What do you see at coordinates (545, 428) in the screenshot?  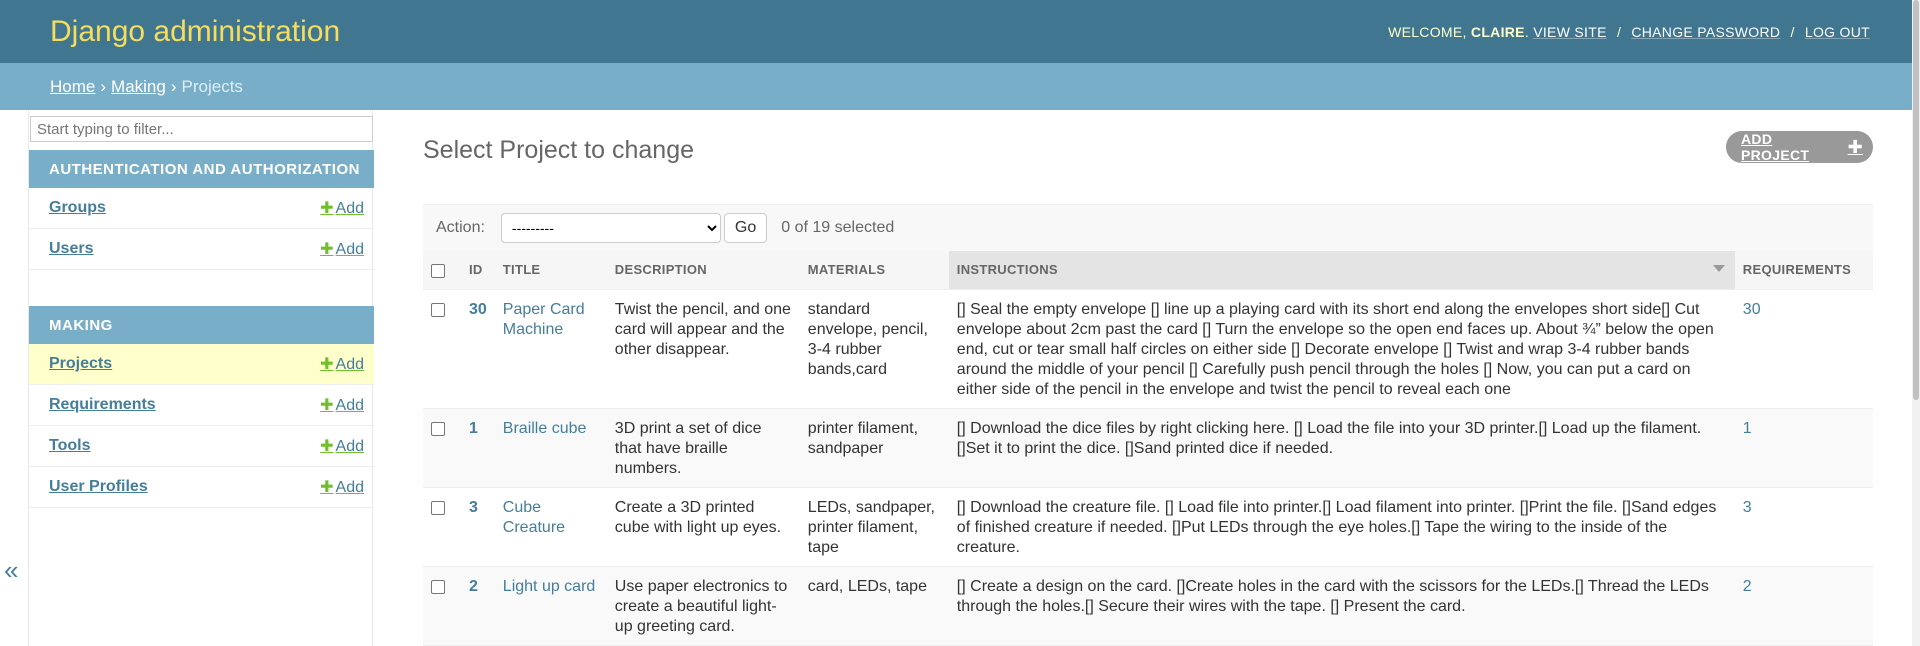 I see `title-link: Braille cube` at bounding box center [545, 428].